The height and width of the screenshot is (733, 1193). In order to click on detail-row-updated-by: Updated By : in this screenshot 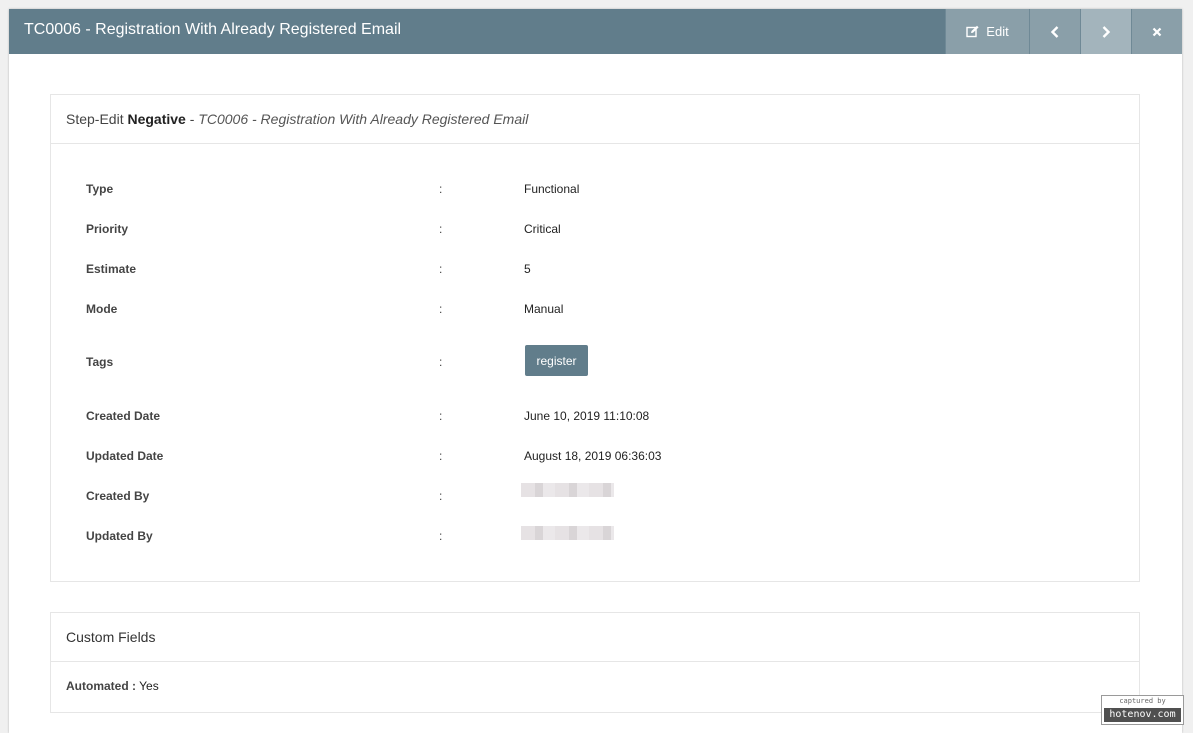, I will do `click(595, 535)`.